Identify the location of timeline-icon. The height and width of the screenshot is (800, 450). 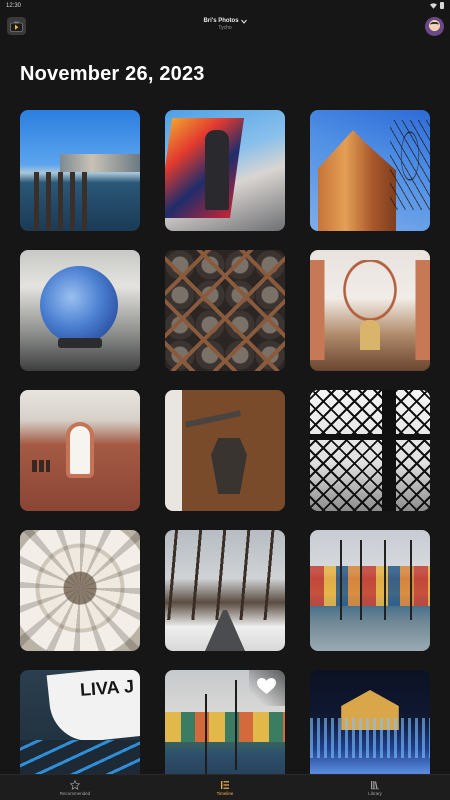
(225, 785).